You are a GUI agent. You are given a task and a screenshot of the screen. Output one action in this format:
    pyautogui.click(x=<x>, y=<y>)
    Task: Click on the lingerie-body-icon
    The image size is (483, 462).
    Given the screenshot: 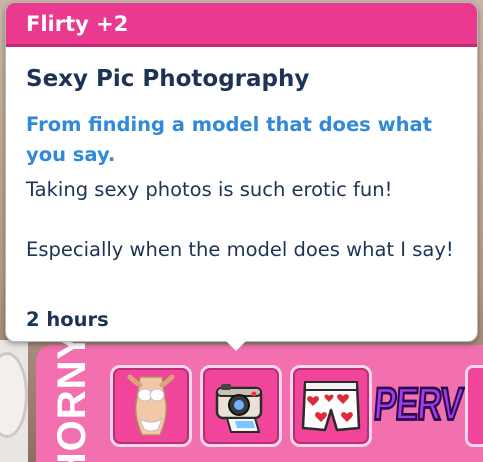 What is the action you would take?
    pyautogui.click(x=151, y=405)
    